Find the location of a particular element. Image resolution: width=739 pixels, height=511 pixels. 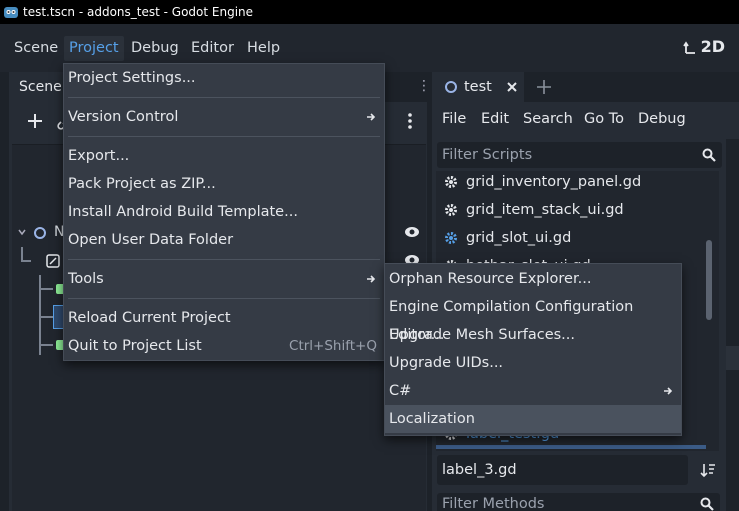

menu-item-label: Tools is located at coordinates (86, 279).